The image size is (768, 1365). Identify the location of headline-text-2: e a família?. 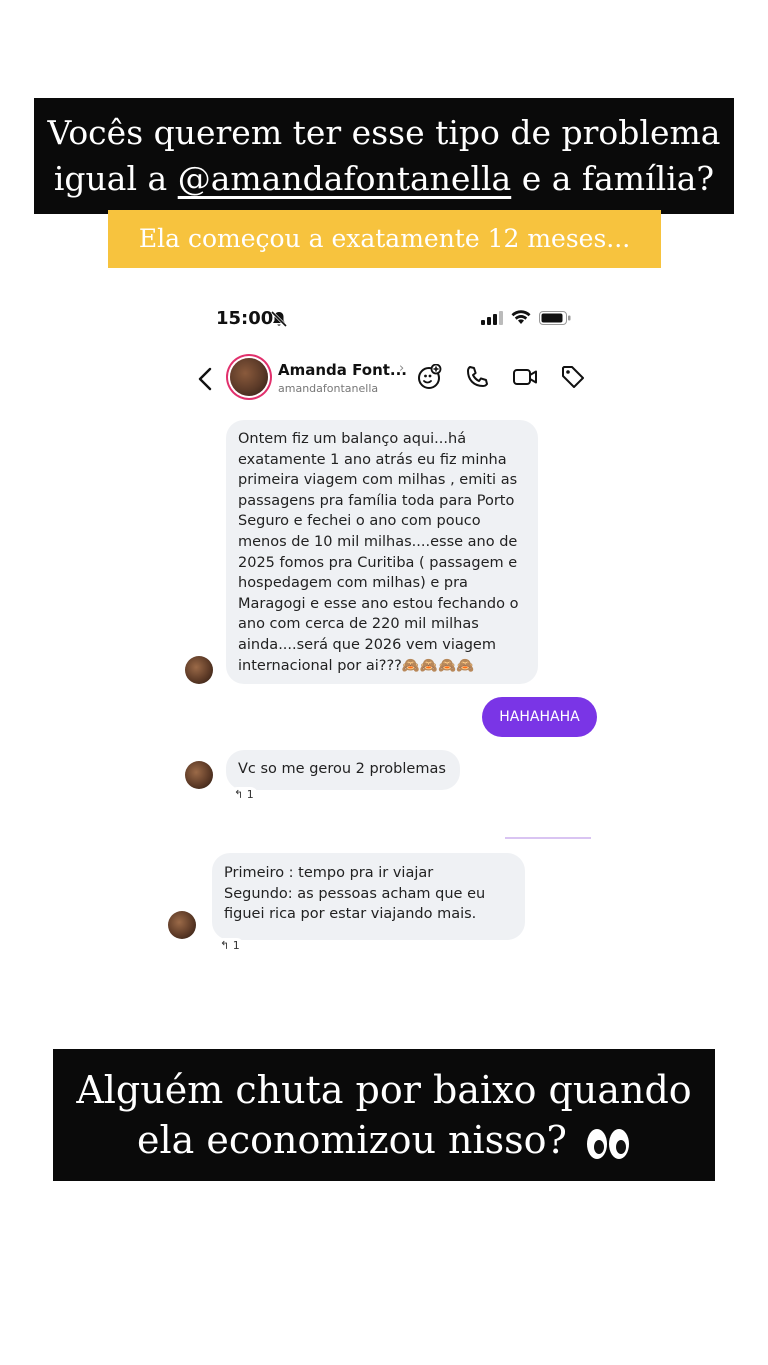
(613, 178).